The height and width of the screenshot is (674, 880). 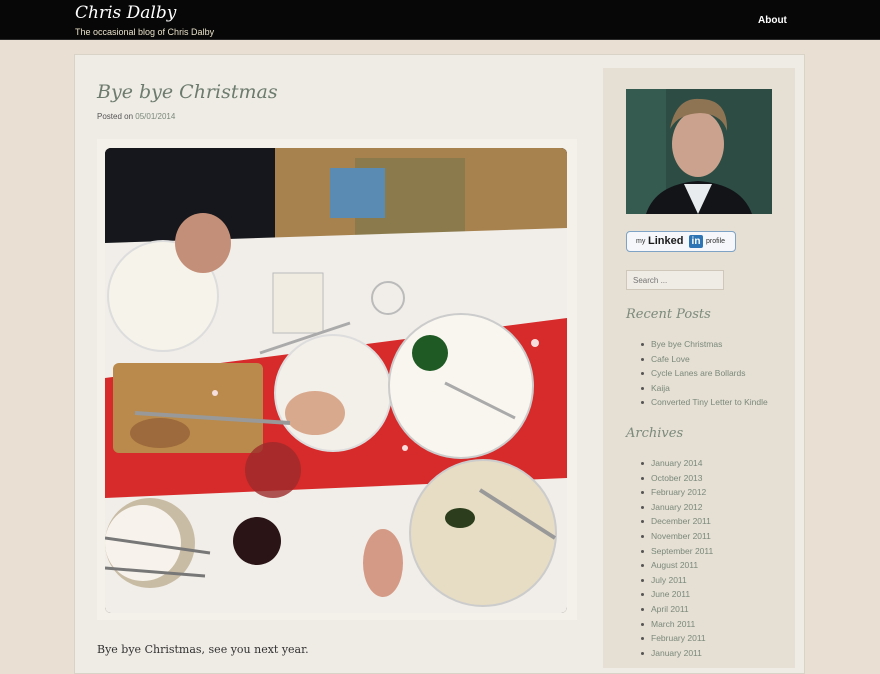 What do you see at coordinates (674, 565) in the screenshot?
I see `archive-link: August 2011` at bounding box center [674, 565].